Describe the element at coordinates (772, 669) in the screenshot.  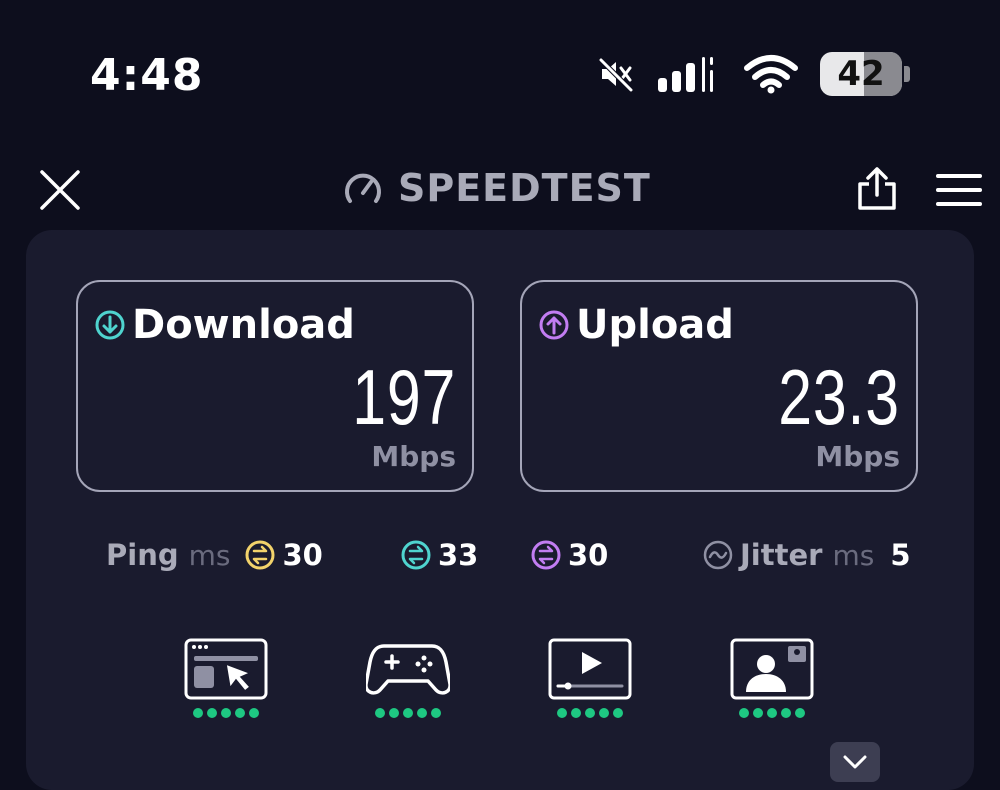
I see `video-call-icon` at that location.